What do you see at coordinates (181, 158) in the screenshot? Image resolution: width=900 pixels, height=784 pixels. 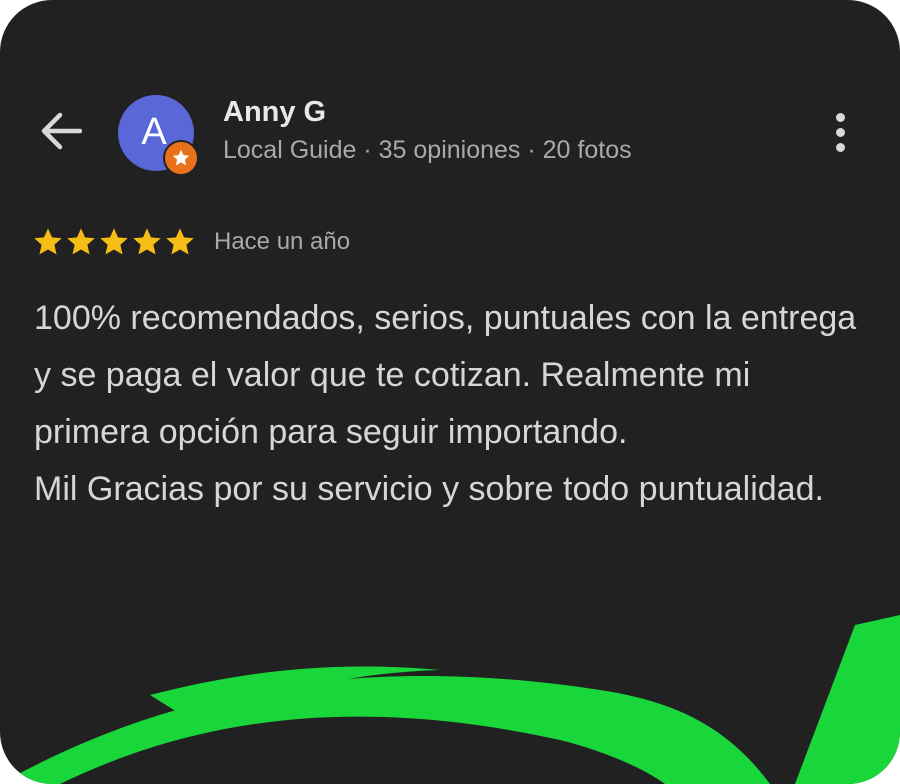 I see `local-guide-star-icon` at bounding box center [181, 158].